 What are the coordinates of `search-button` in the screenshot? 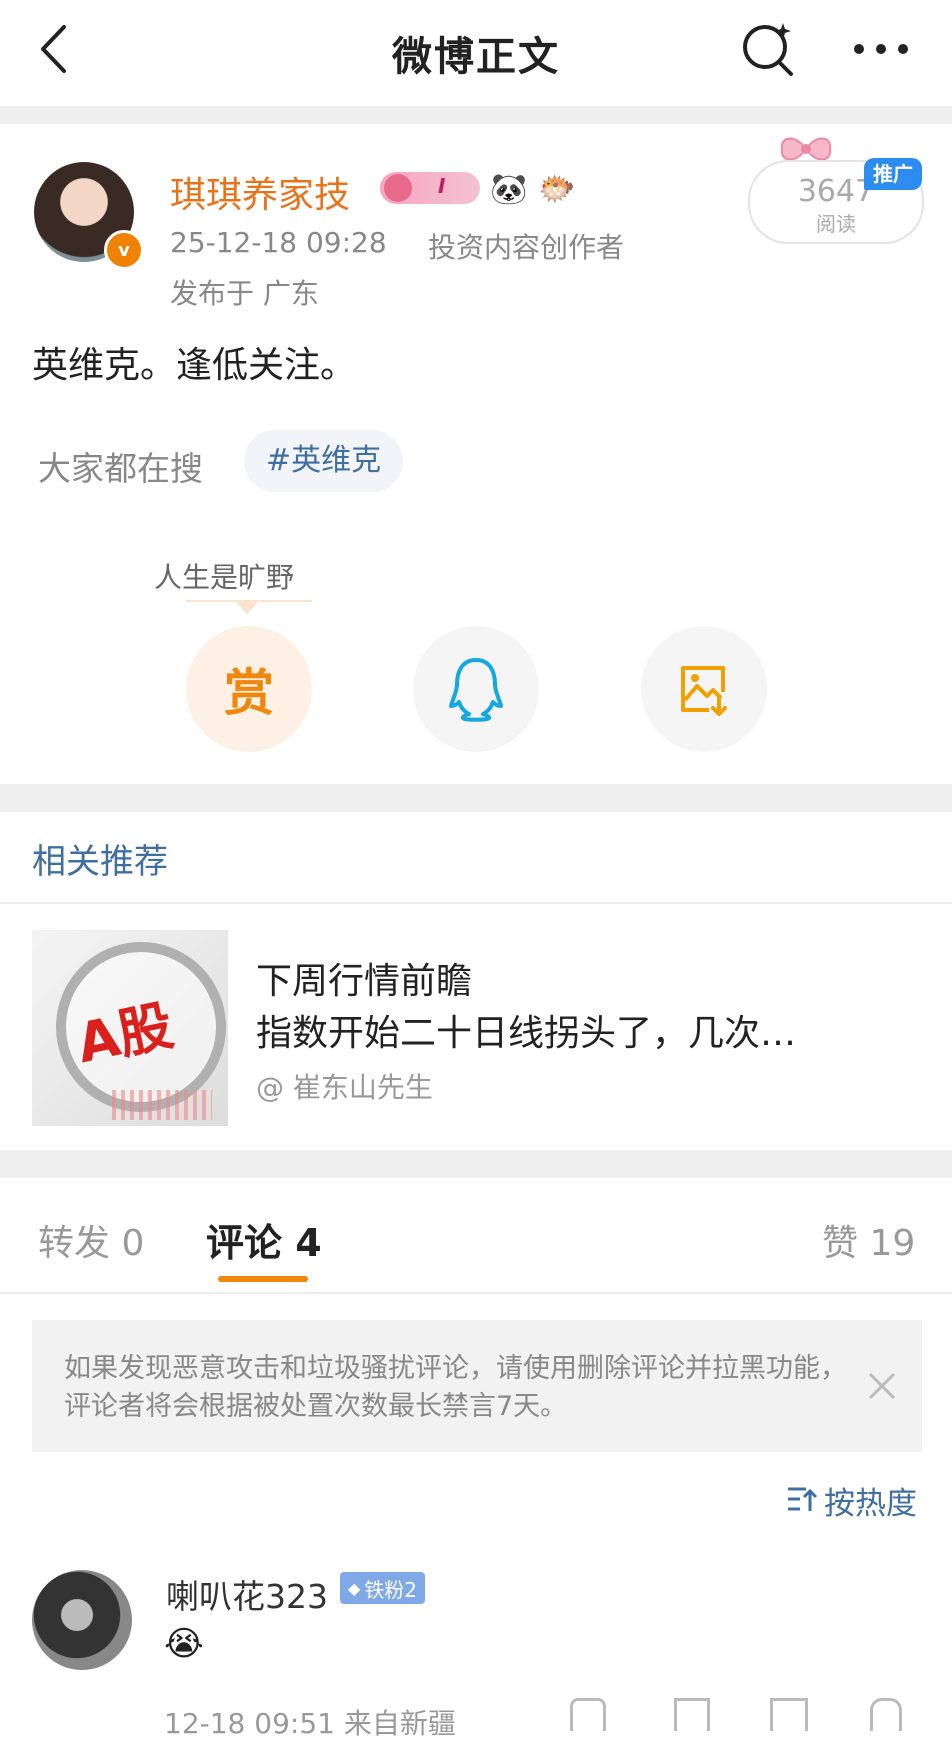 It's located at (769, 49).